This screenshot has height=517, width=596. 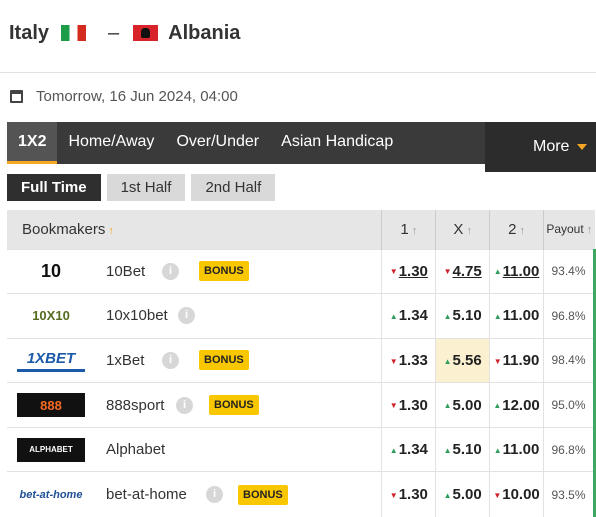 I want to click on bookmaker-name: 1xBet, so click(x=135, y=360).